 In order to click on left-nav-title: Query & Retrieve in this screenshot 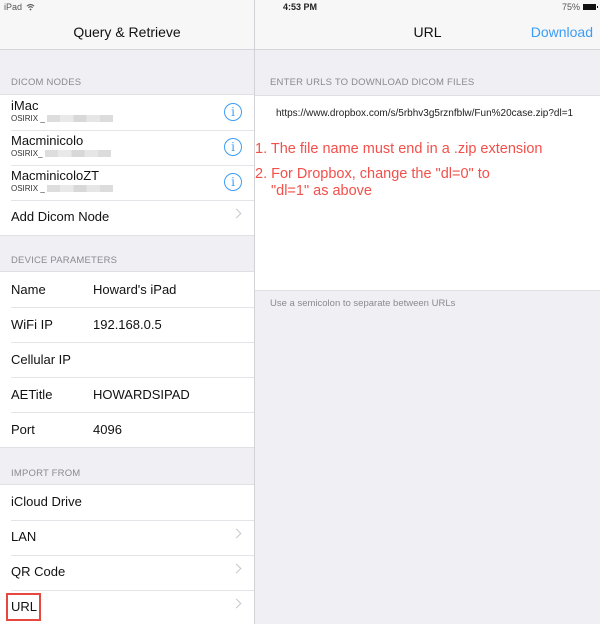, I will do `click(127, 32)`.